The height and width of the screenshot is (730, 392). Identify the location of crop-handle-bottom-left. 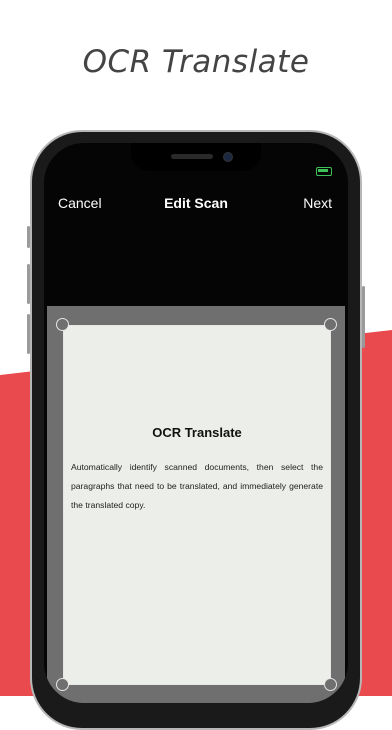
(62, 684).